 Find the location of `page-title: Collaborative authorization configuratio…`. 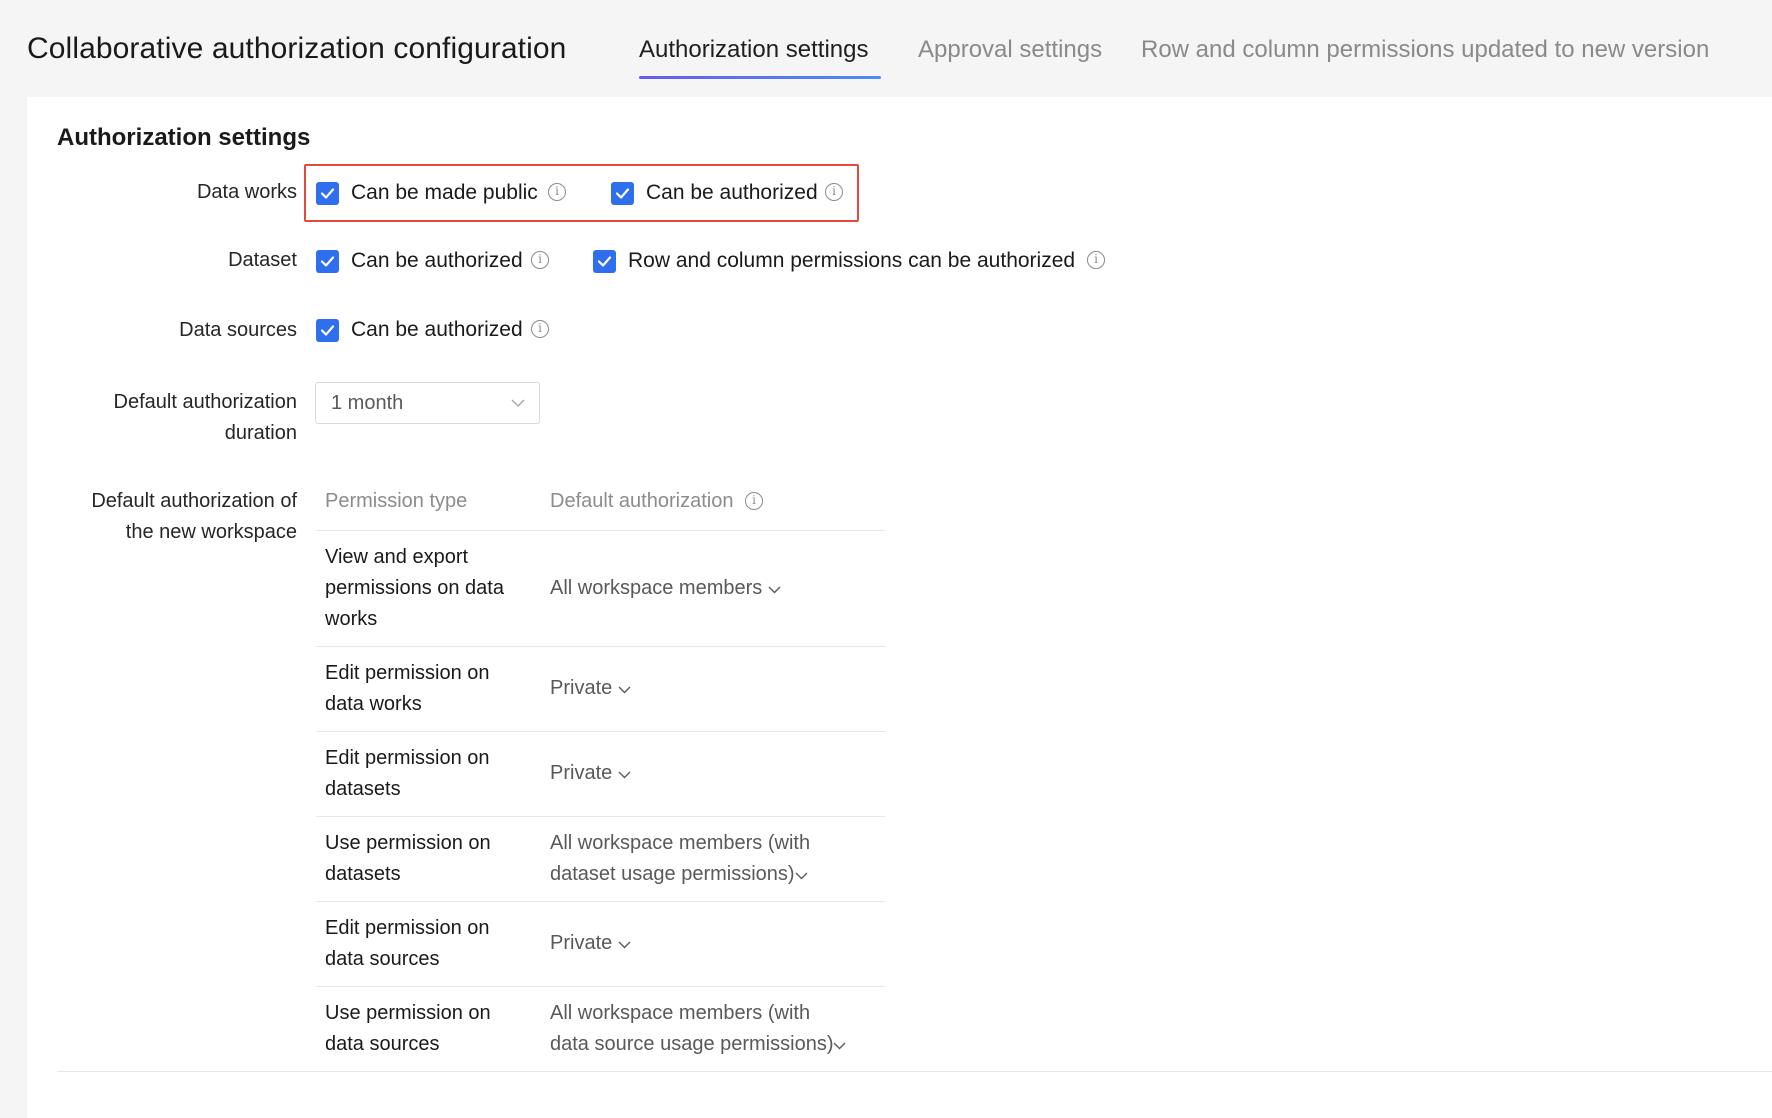

page-title: Collaborative authorization configuratio… is located at coordinates (297, 48).